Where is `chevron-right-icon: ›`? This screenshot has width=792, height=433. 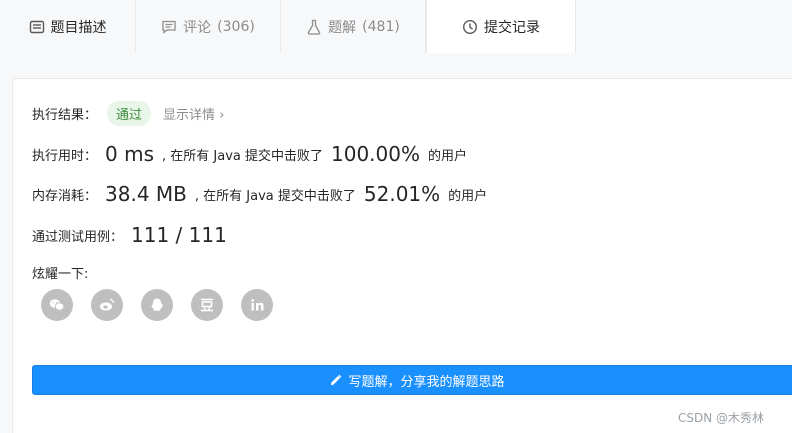
chevron-right-icon: › is located at coordinates (222, 115).